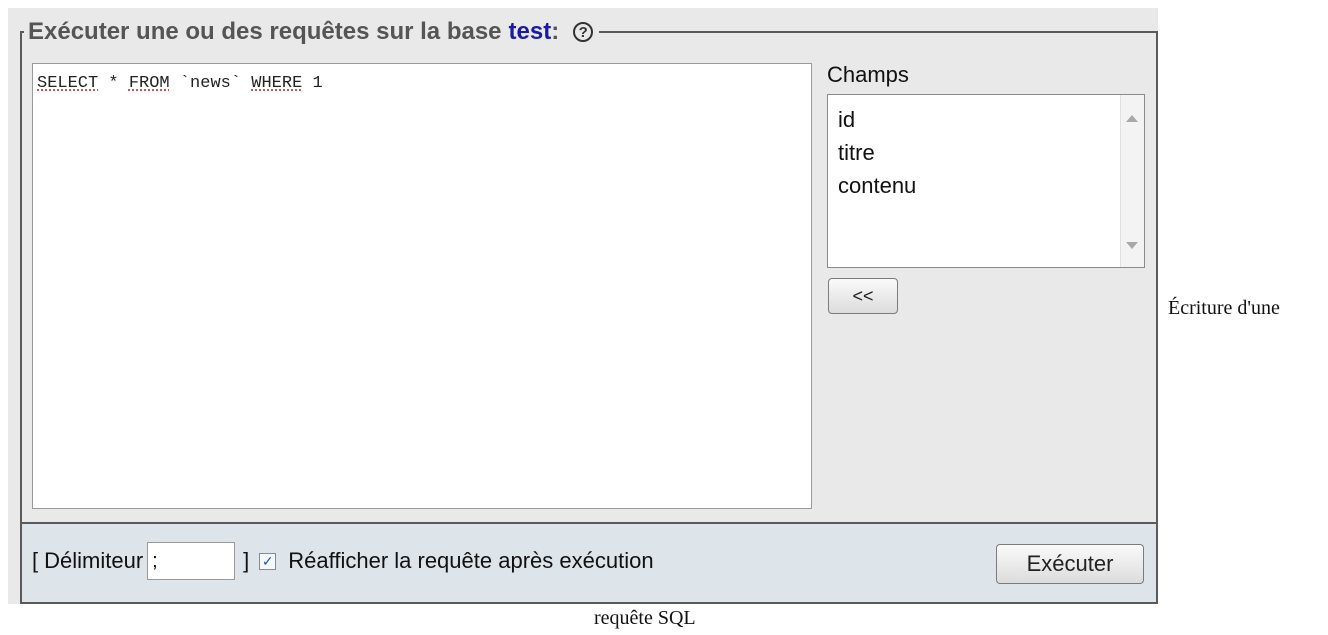  I want to click on query-token: `news`, so click(210, 83).